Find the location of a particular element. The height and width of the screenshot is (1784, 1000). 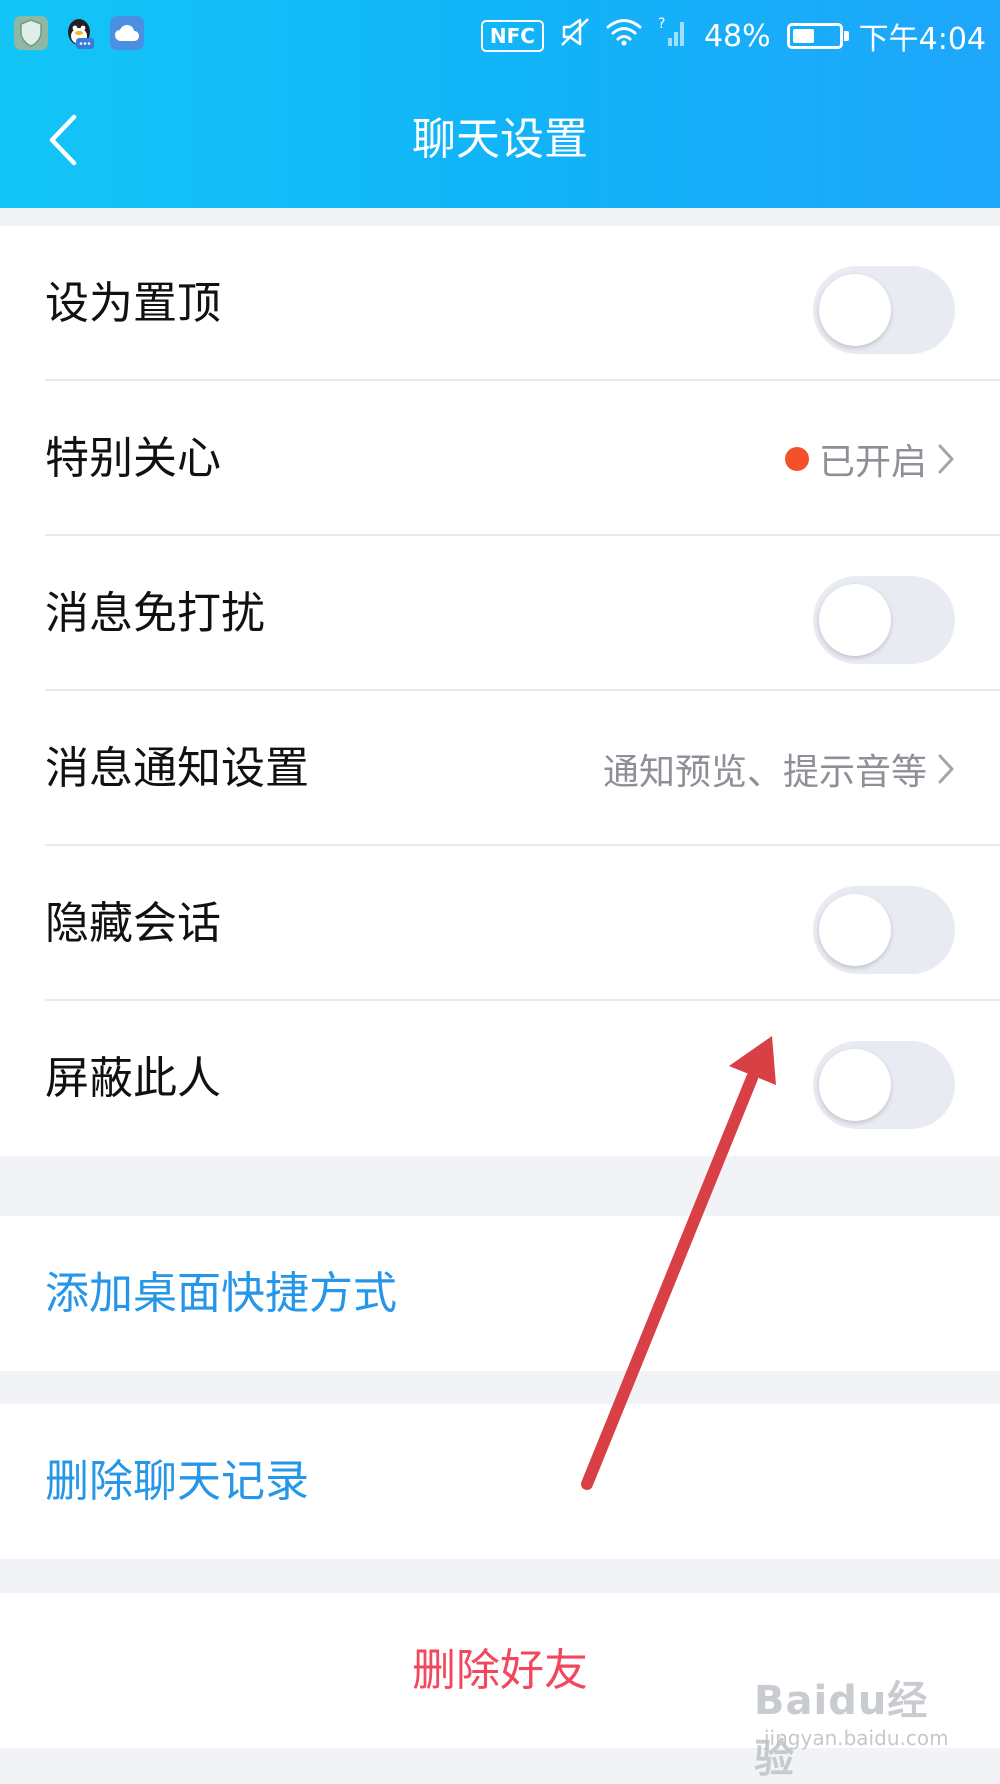

notification-icons is located at coordinates (79, 33).